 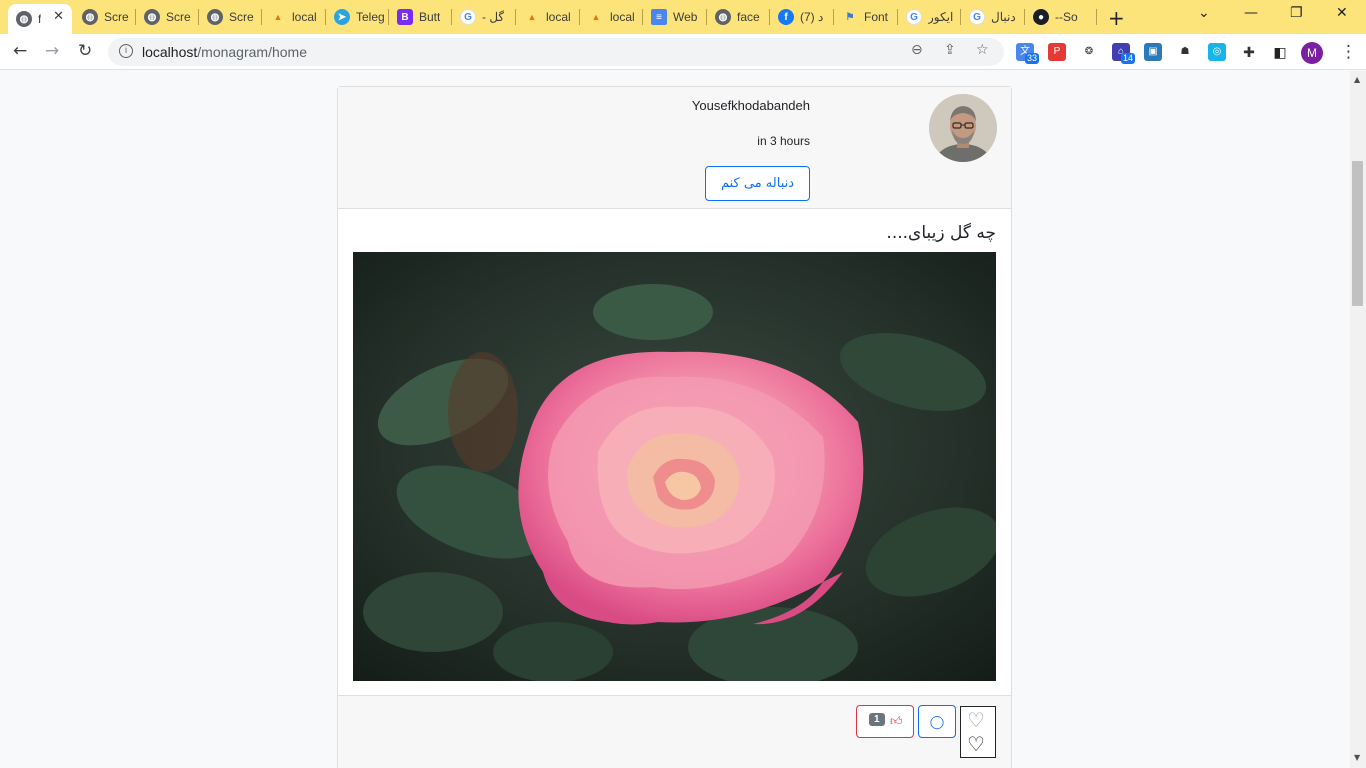 What do you see at coordinates (556, 52) in the screenshot?
I see `address-bar: i localhost/monagram/home ⊖ ⇪ ☆` at bounding box center [556, 52].